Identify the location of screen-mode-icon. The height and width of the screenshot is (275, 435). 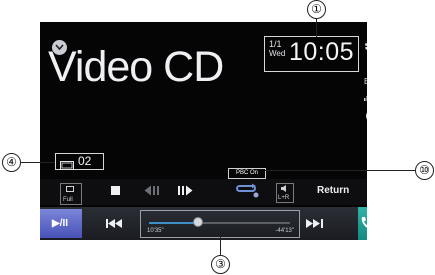
(70, 189).